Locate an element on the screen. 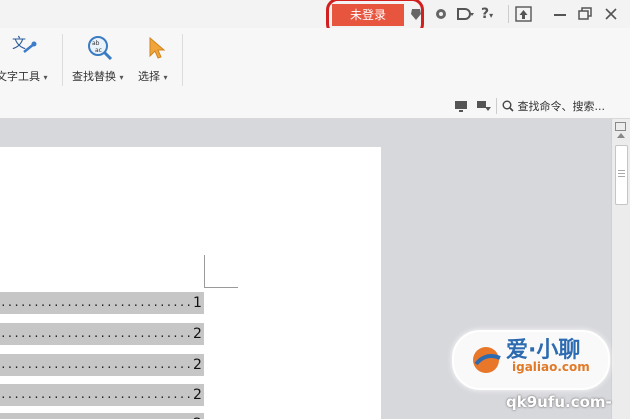 Image resolution: width=630 pixels, height=419 pixels. command-divider is located at coordinates (496, 106).